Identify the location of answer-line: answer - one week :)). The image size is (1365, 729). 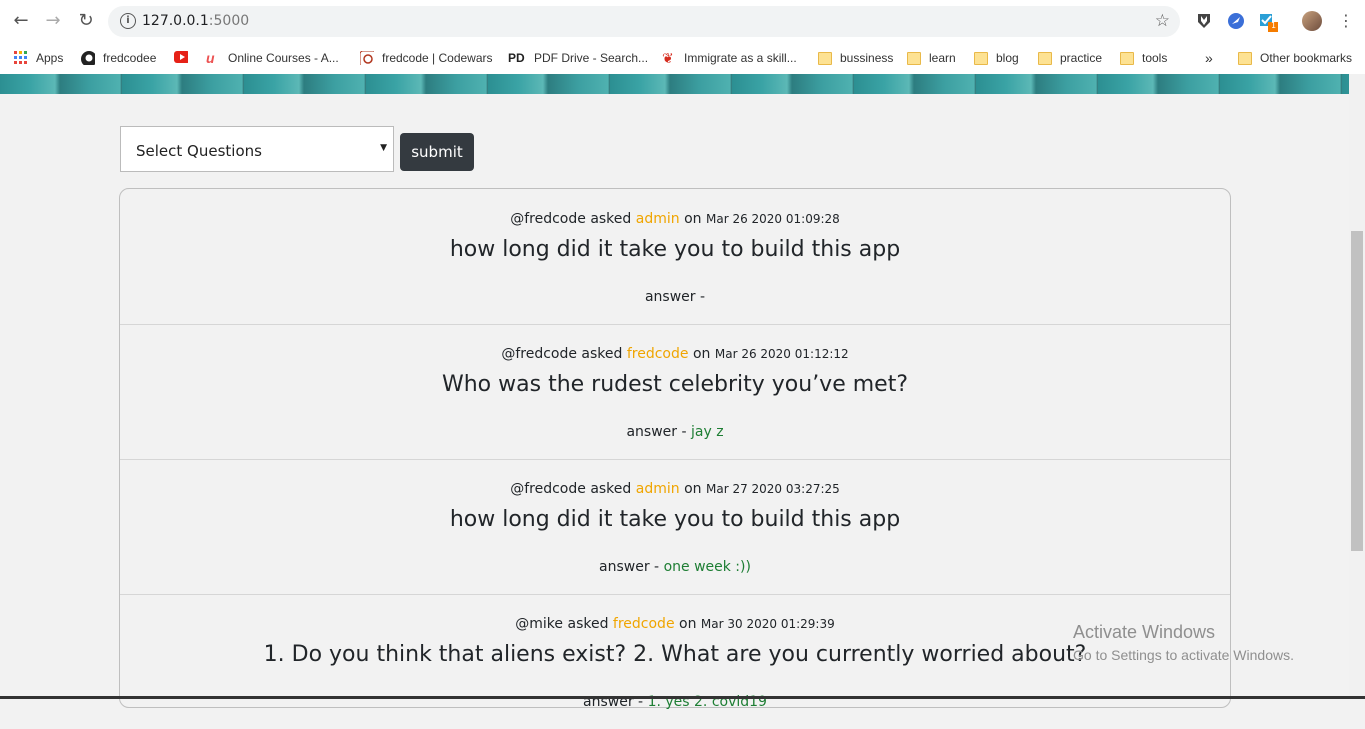
(675, 567).